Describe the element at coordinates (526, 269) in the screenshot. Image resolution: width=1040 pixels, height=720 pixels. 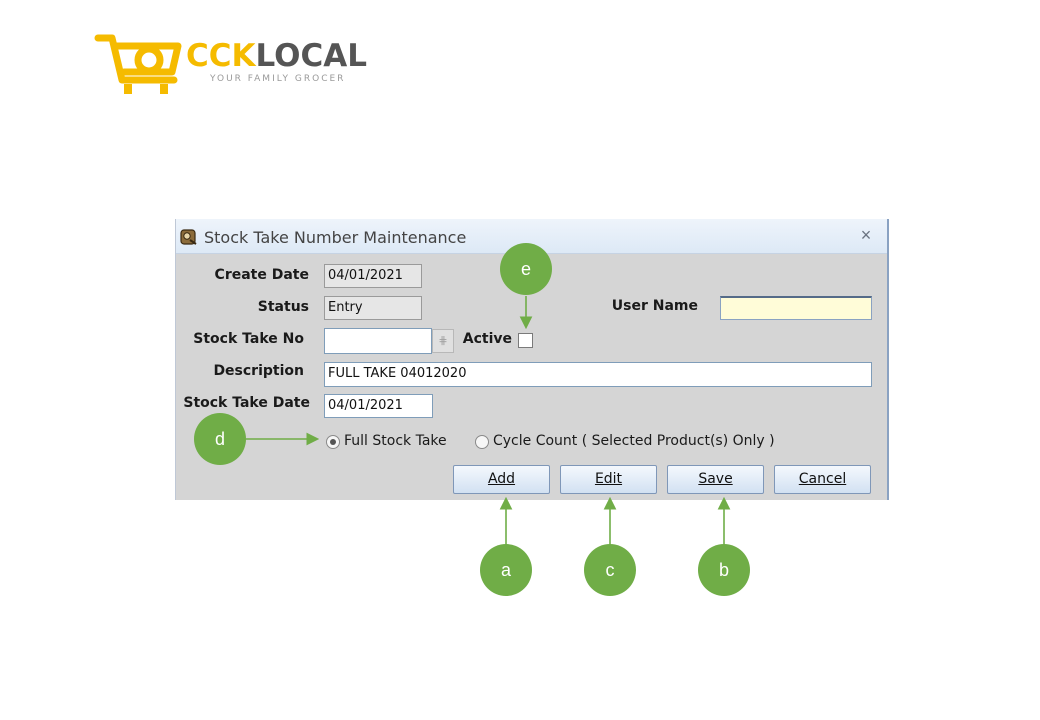
I see `callout-e: e` at that location.